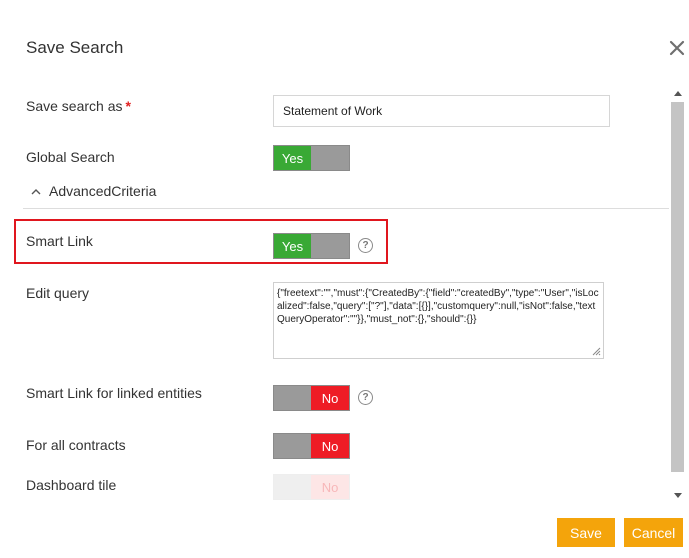  Describe the element at coordinates (76, 445) in the screenshot. I see `all-contracts-label: For all contracts` at that location.